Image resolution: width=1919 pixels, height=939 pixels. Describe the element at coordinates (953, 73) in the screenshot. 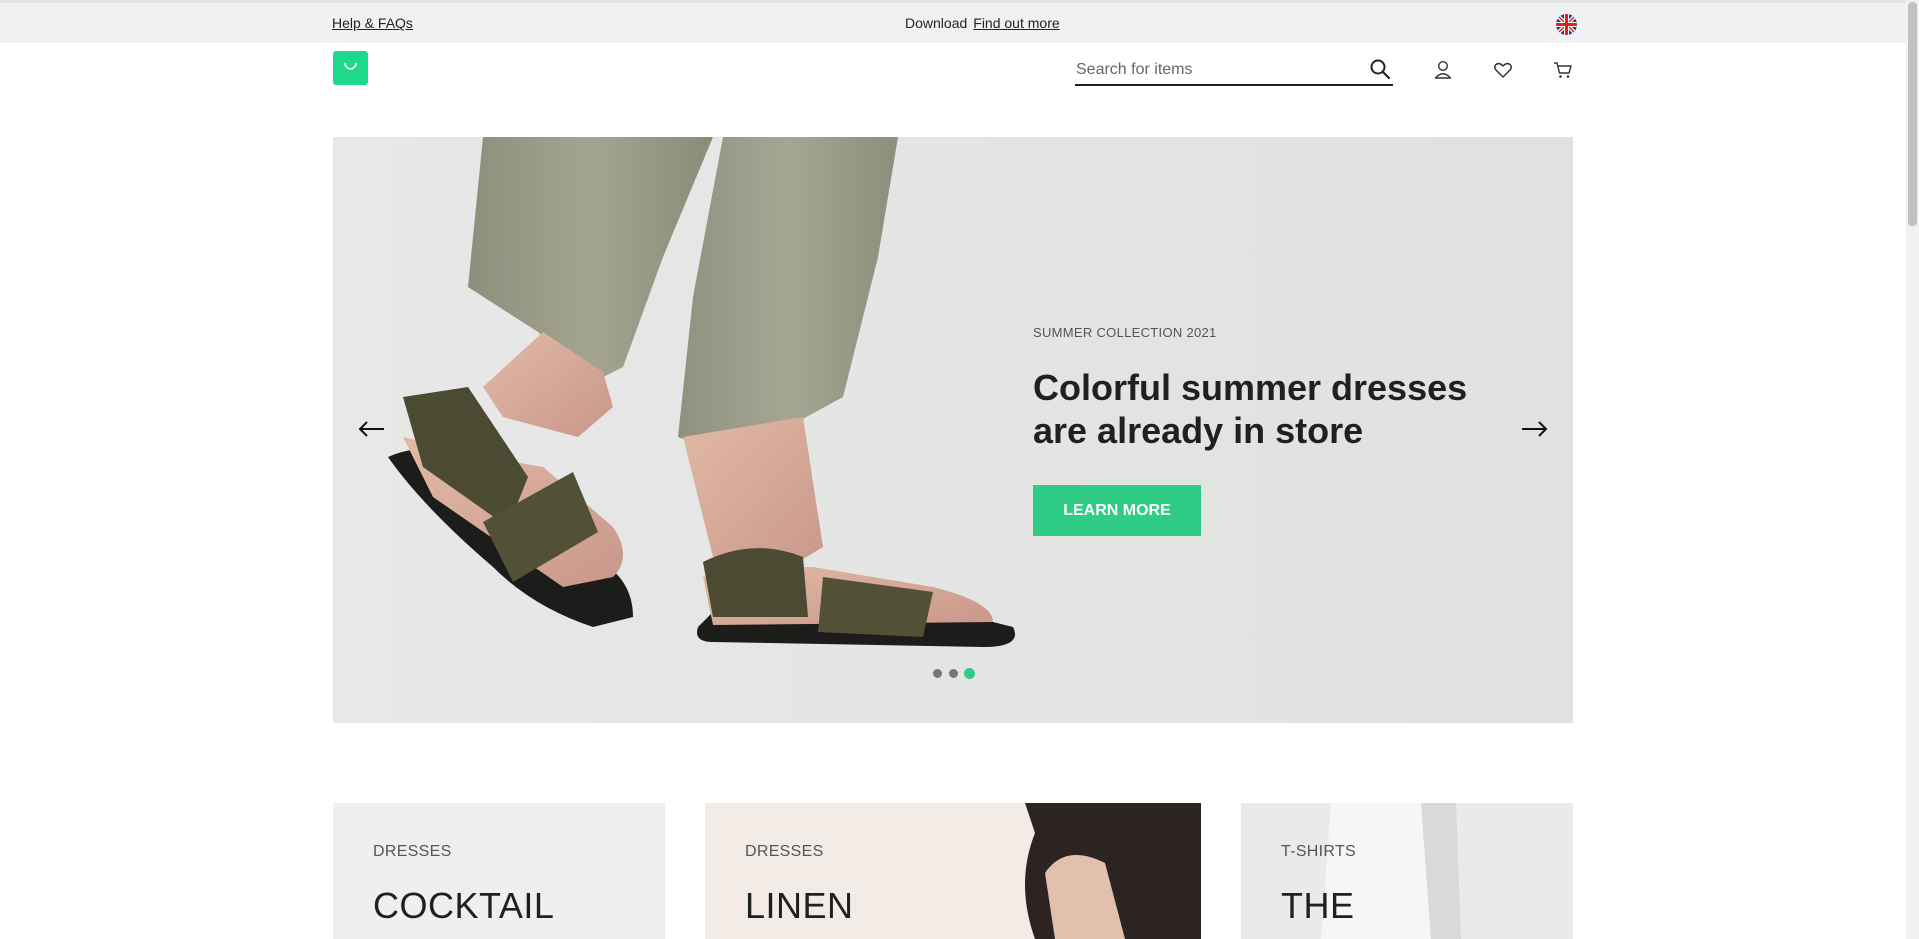

I see `site-header` at that location.